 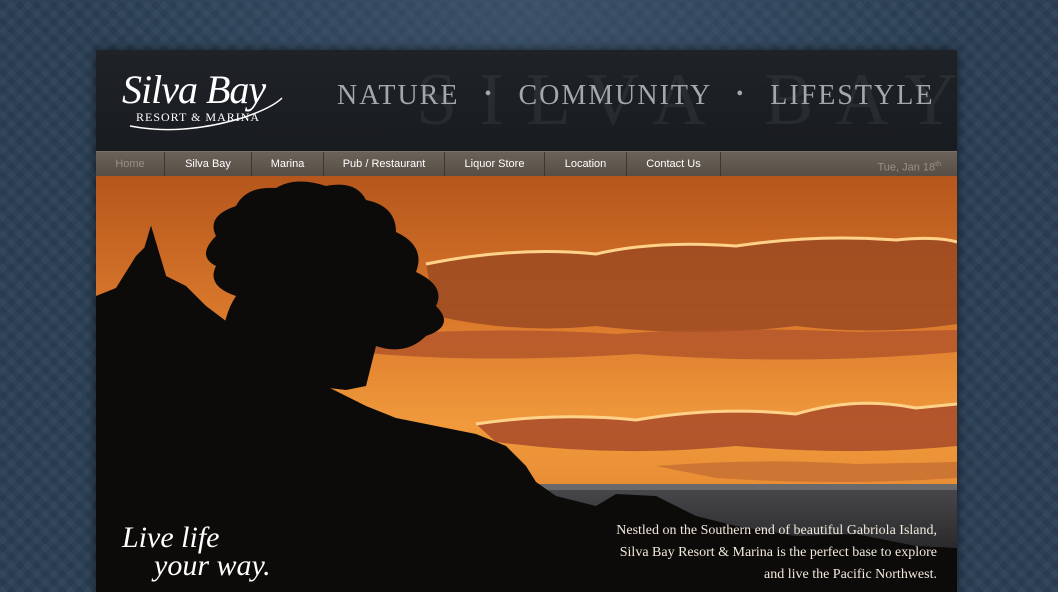 I want to click on logo-subtitle: RESORT & MARINA, so click(x=198, y=117).